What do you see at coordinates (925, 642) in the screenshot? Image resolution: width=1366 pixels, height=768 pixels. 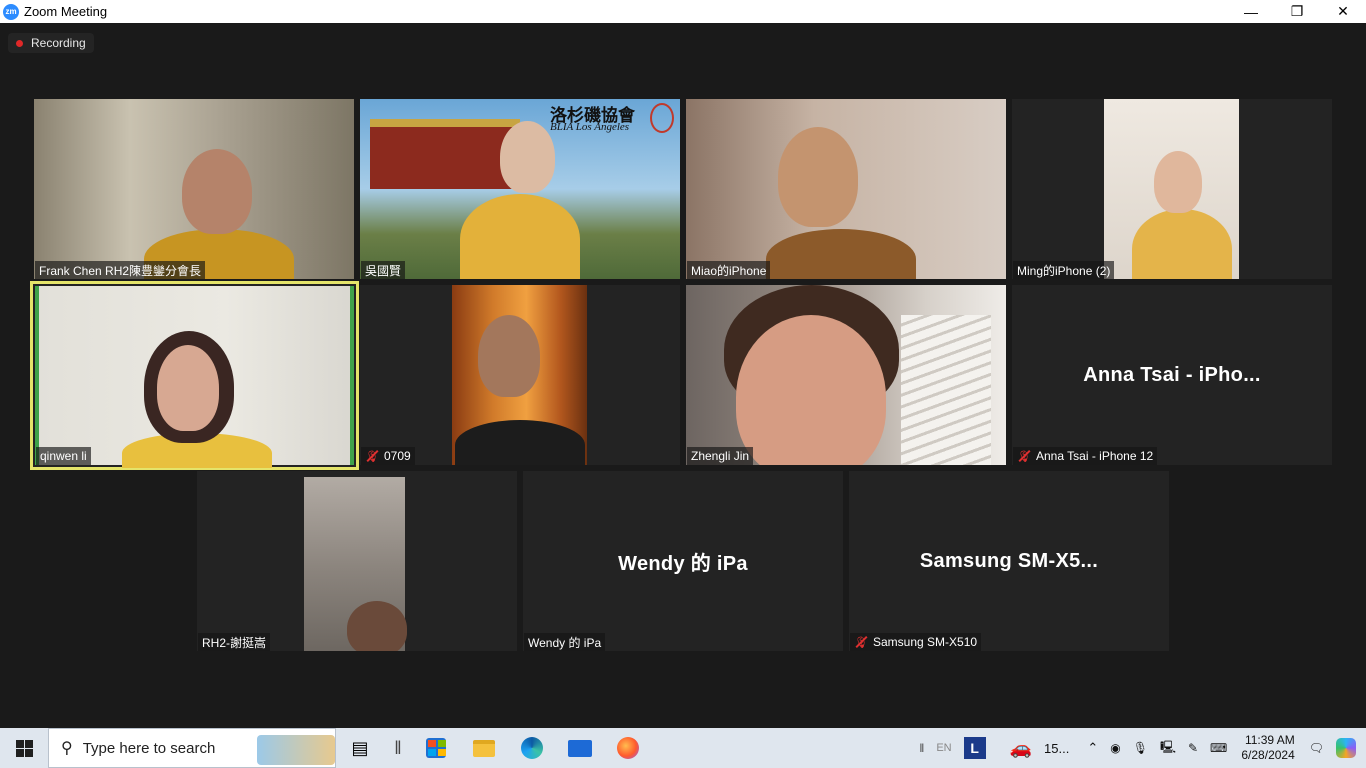 I see `participant-name: Samsung SM-X510` at bounding box center [925, 642].